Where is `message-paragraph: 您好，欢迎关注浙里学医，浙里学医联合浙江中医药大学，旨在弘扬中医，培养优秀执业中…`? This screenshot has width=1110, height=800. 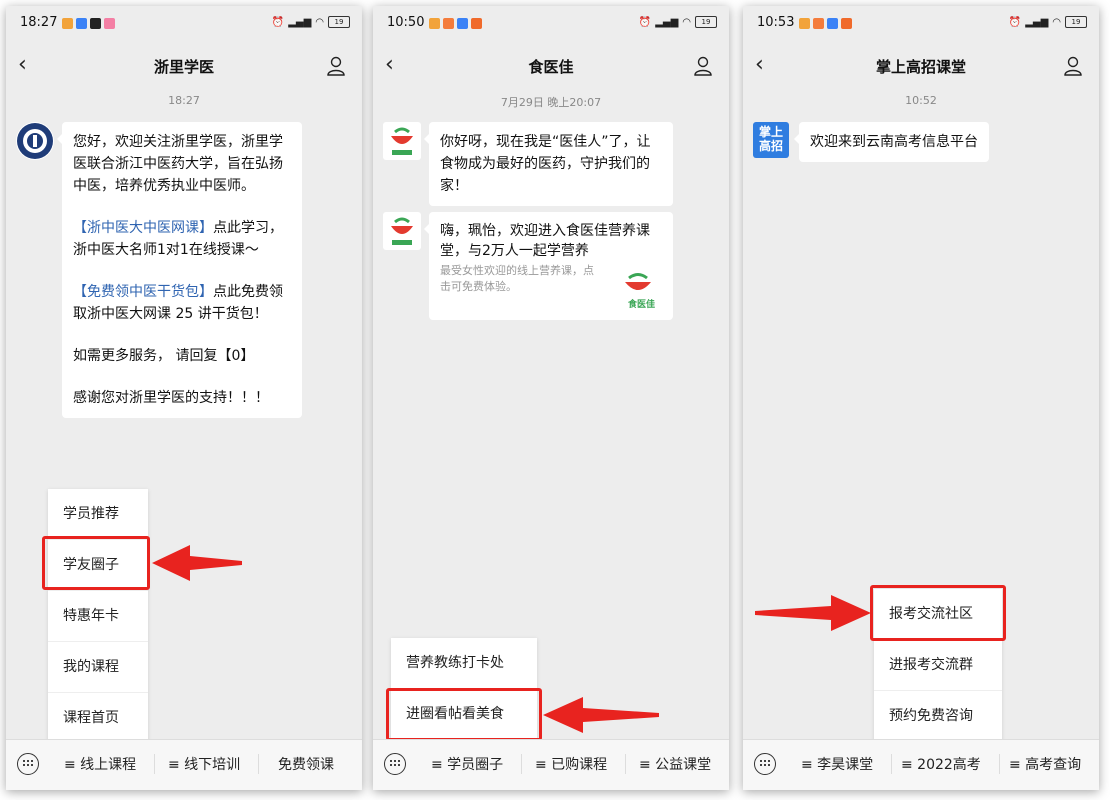 message-paragraph: 您好，欢迎关注浙里学医，浙里学医联合浙江中医药大学，旨在弘扬中医，培养优秀执业中… is located at coordinates (178, 164).